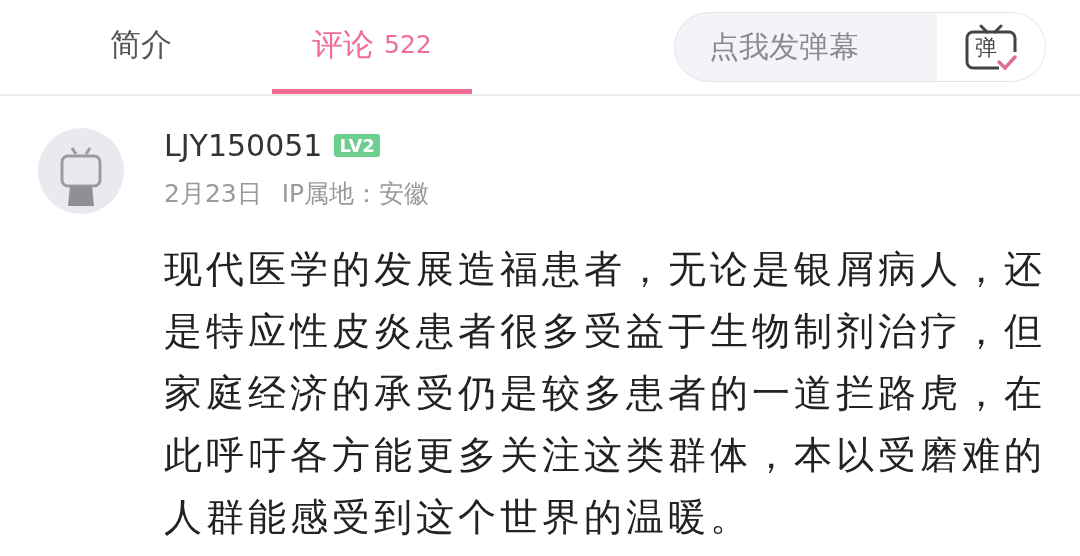  I want to click on tab: 简介, so click(141, 47).